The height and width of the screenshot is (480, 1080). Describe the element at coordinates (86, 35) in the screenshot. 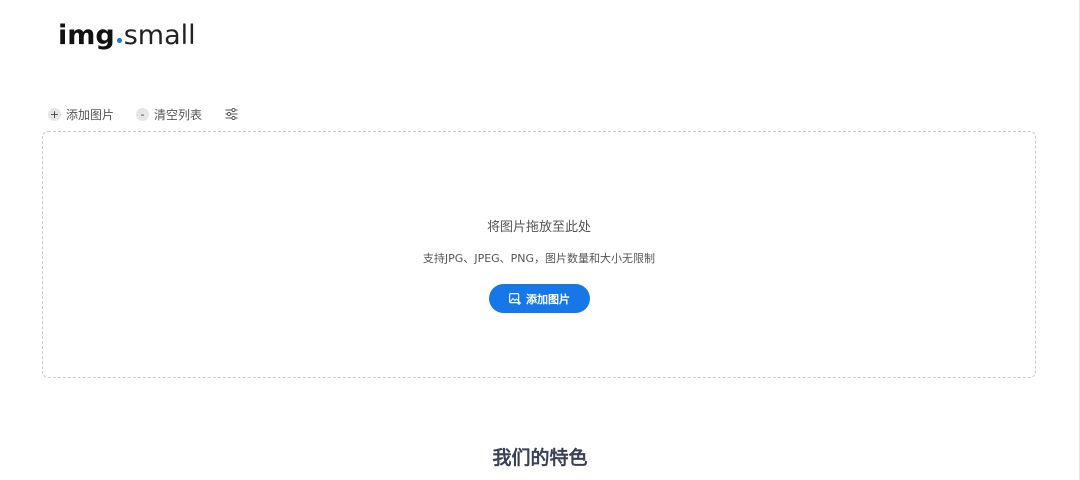

I see `logo-text-bold: img` at that location.